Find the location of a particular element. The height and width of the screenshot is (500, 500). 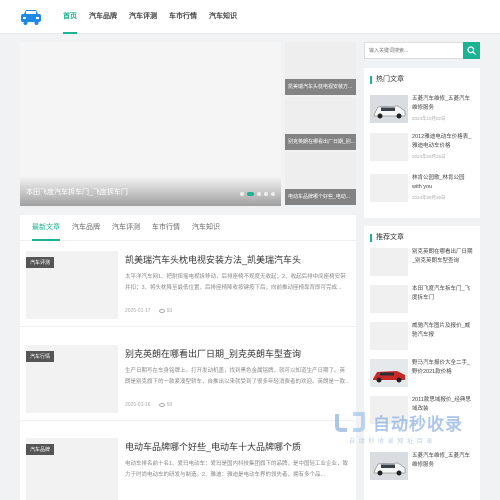

site-watermark: 自动秒收录 自 动 秒 收 录 网 址 目 录 is located at coordinates (413, 428).